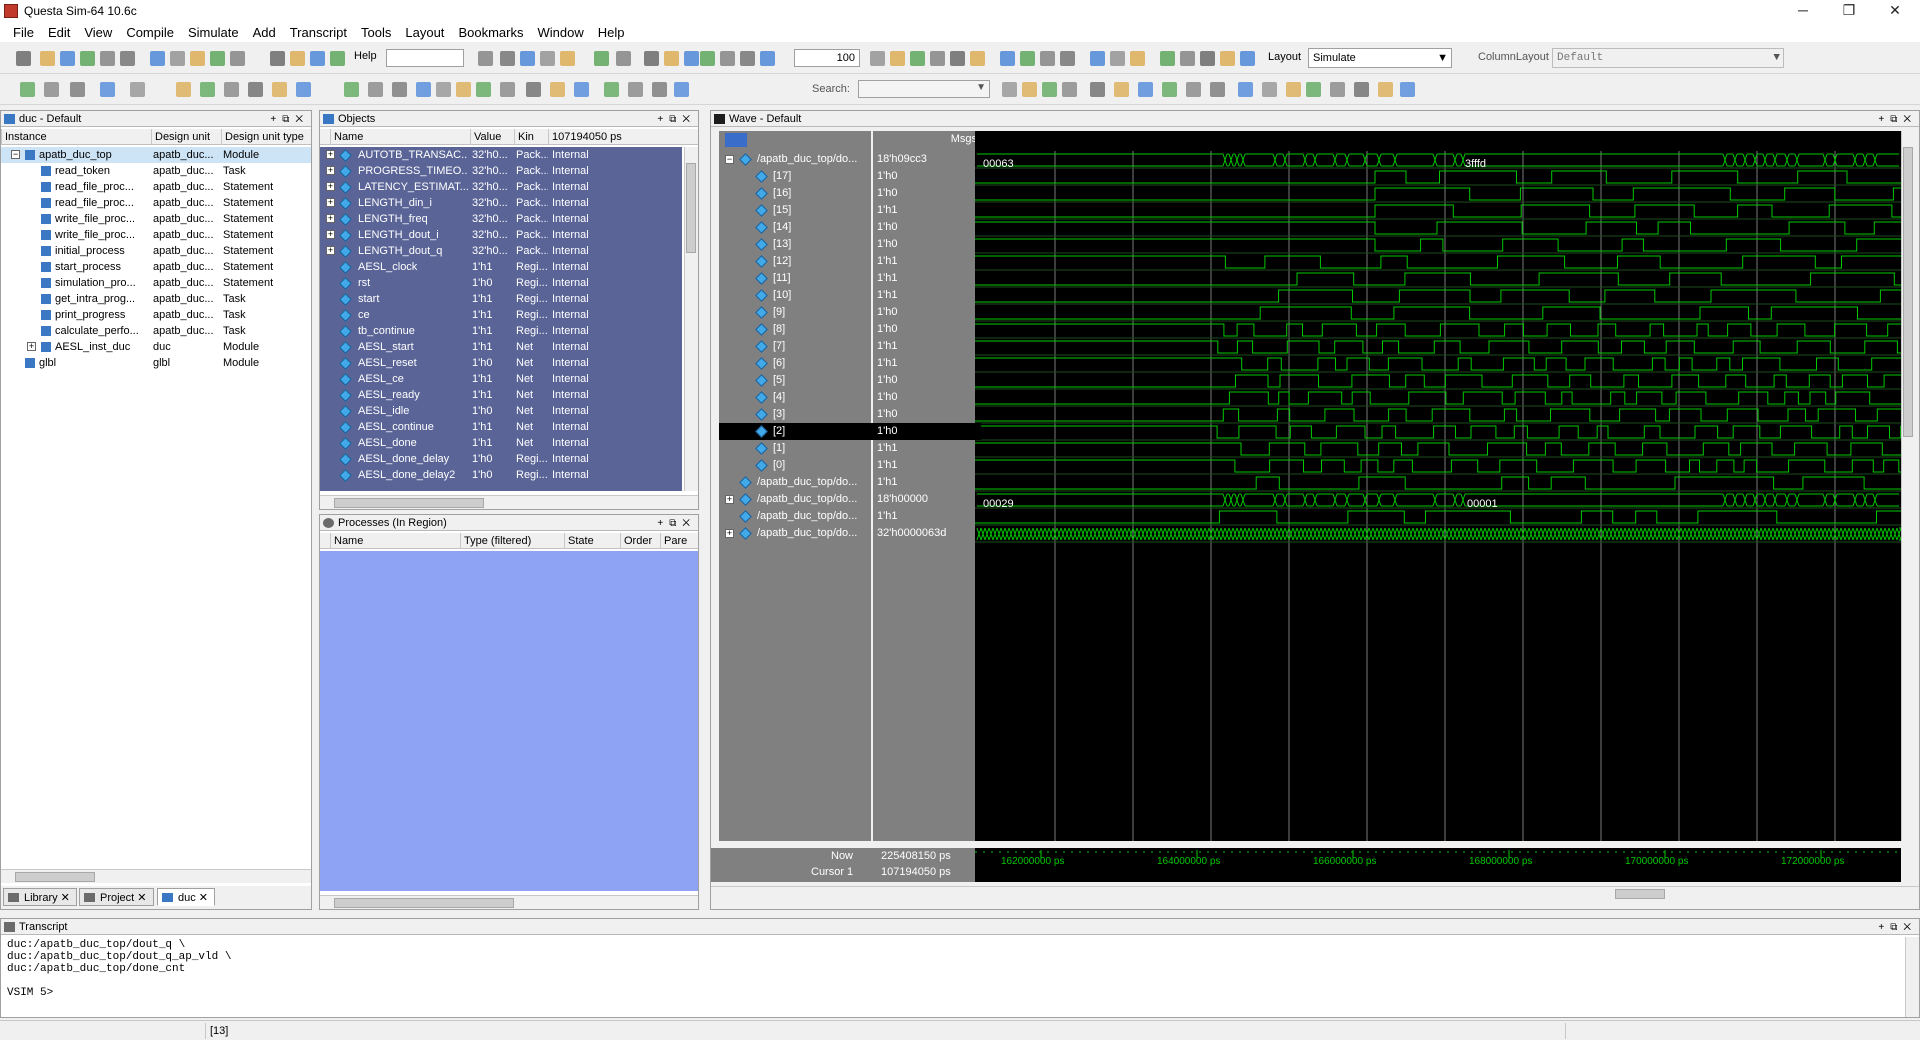 The height and width of the screenshot is (1040, 1920). What do you see at coordinates (156, 267) in the screenshot?
I see `instance-row: start_process apatb_duc... Statement` at bounding box center [156, 267].